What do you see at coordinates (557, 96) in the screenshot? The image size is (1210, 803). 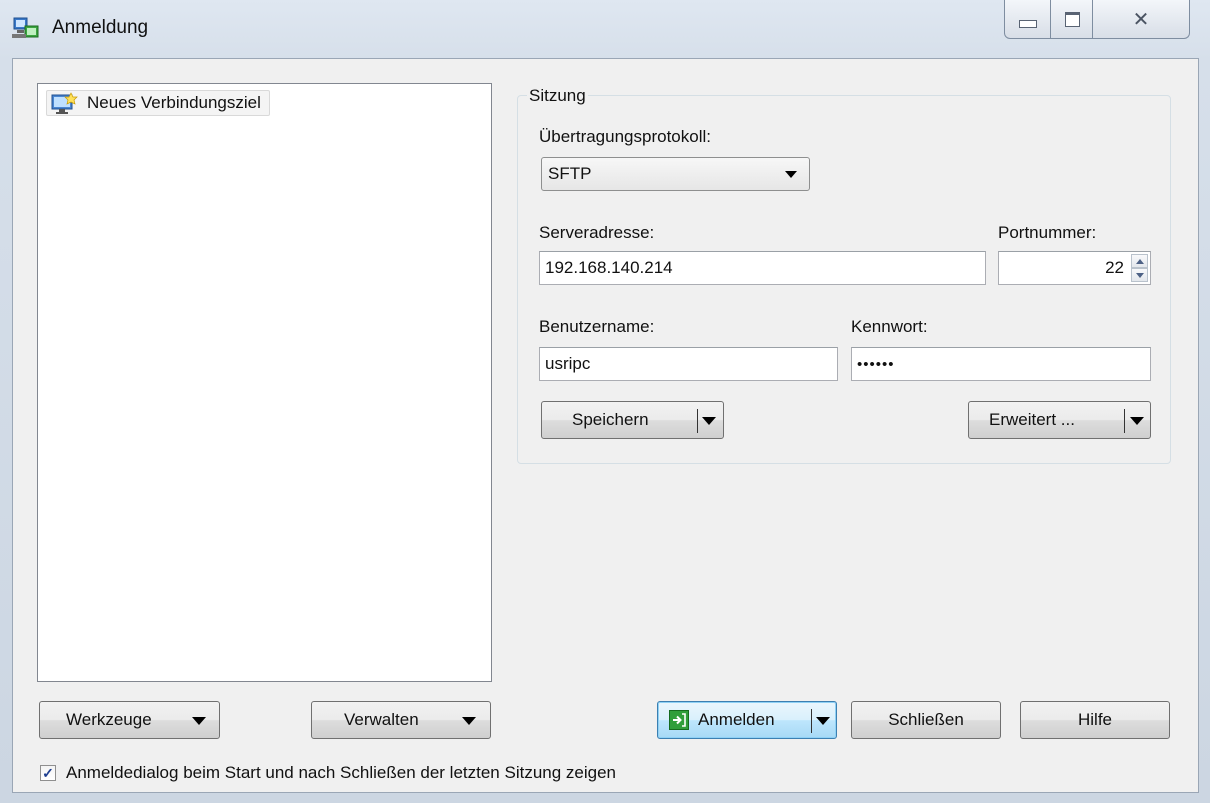 I see `session-group-legend: Sitzung` at bounding box center [557, 96].